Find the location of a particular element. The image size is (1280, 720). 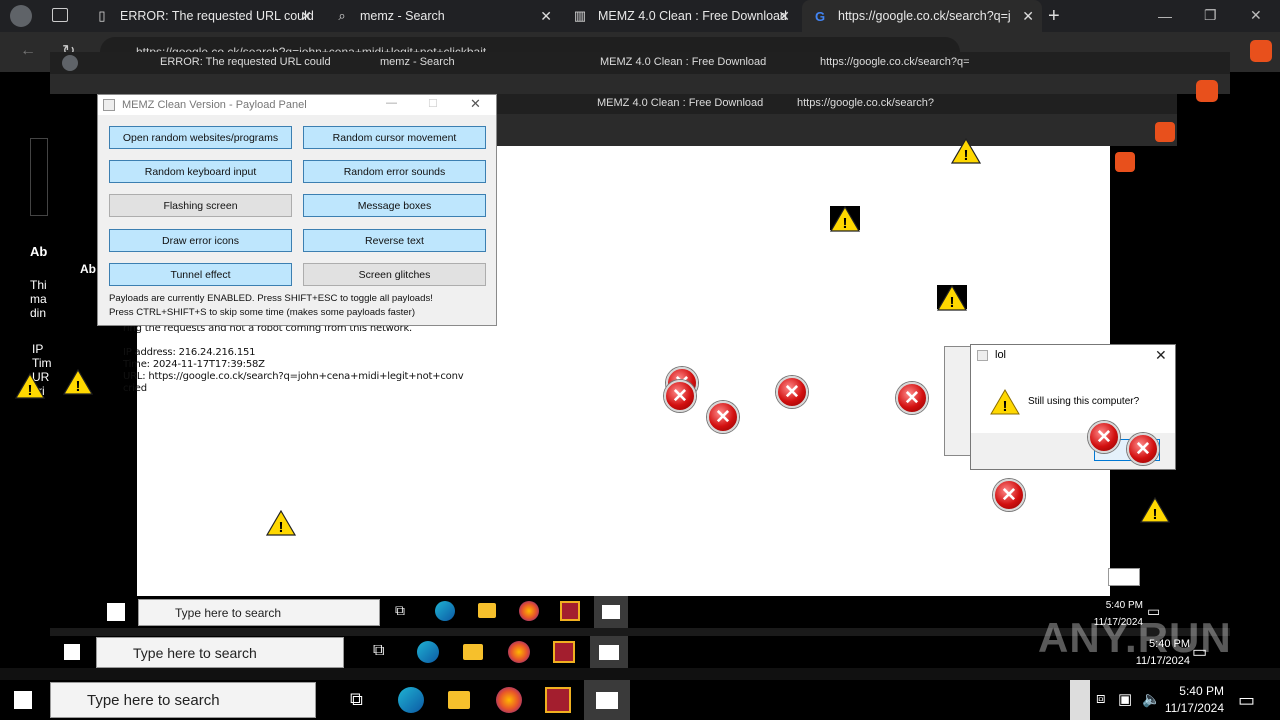

notification-icon: ▭ is located at coordinates (1246, 700).